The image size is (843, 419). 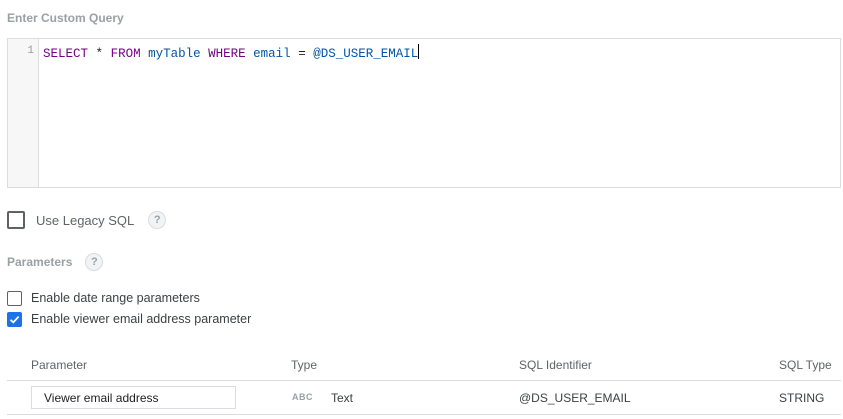 What do you see at coordinates (141, 319) in the screenshot?
I see `viewer-email-label: Enable viewer email address parameter` at bounding box center [141, 319].